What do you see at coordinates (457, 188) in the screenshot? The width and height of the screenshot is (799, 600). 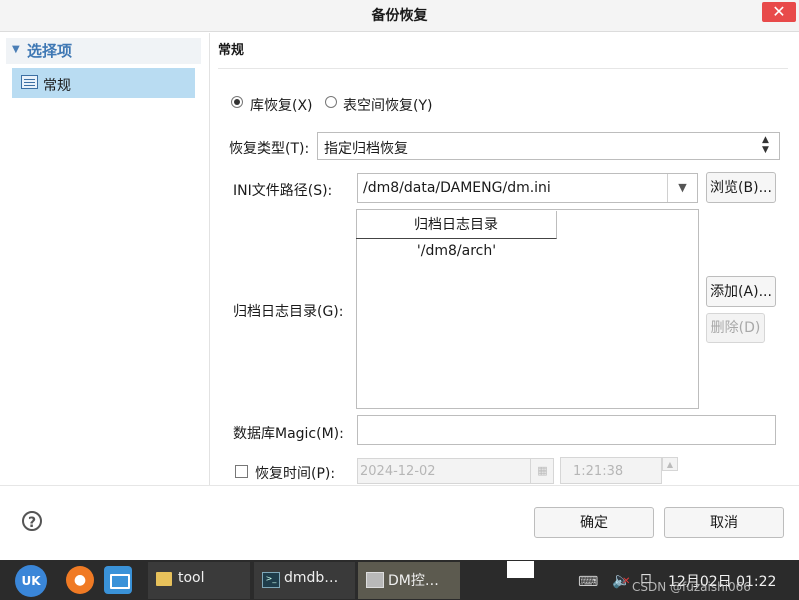 I see `ini-path-value: /dm8/data/DAMENG/dm.ini` at bounding box center [457, 188].